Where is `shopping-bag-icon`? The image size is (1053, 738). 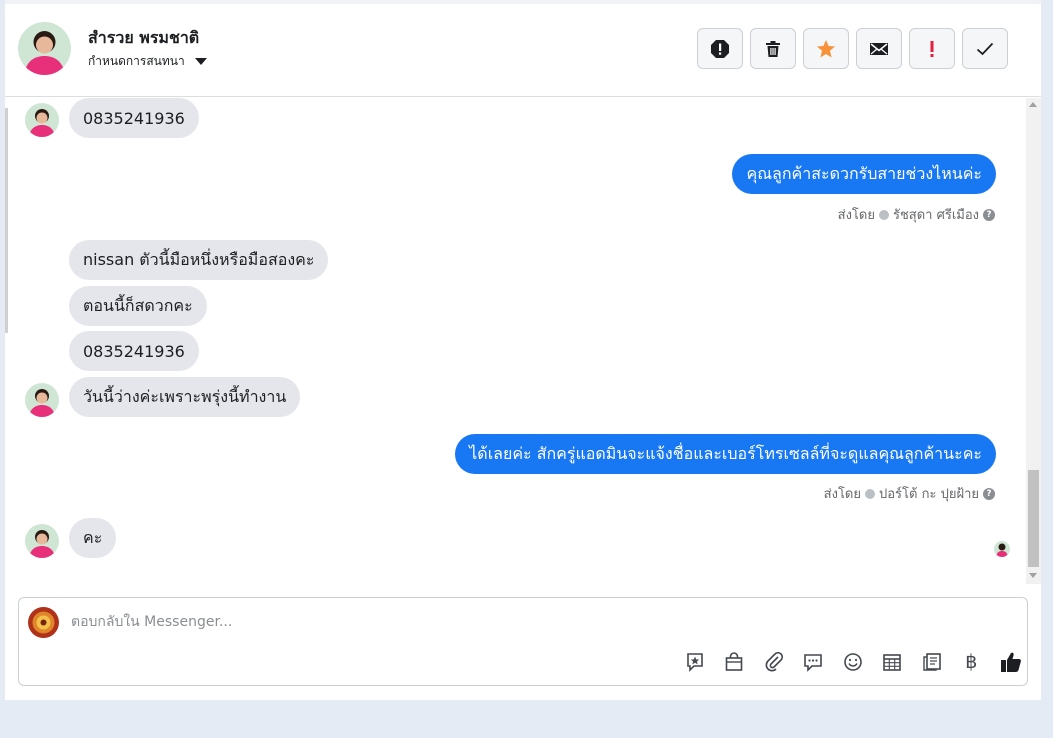
shopping-bag-icon is located at coordinates (734, 661).